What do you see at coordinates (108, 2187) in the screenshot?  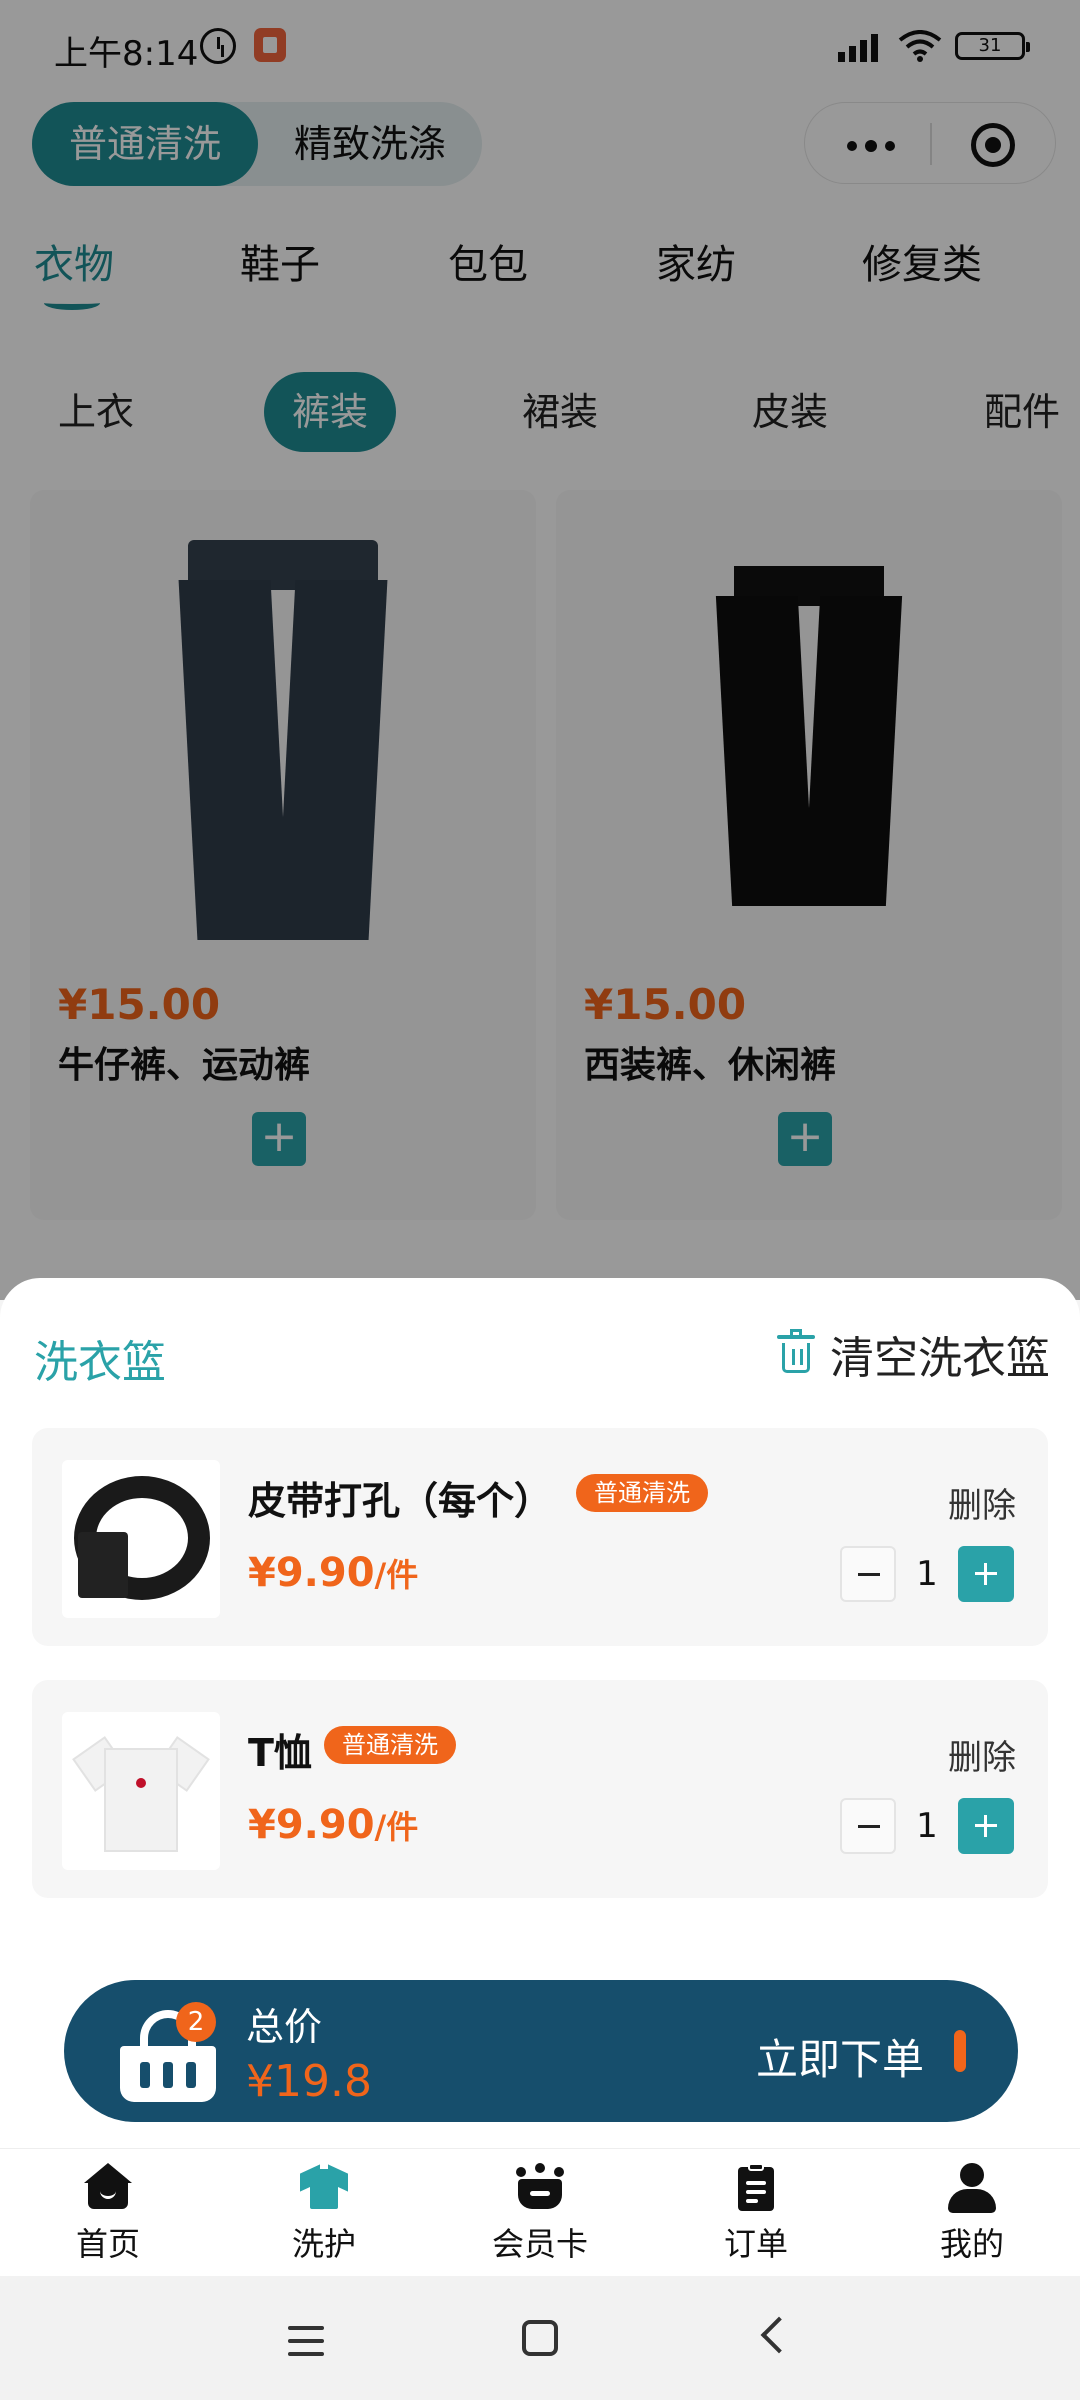 I see `home-icon` at bounding box center [108, 2187].